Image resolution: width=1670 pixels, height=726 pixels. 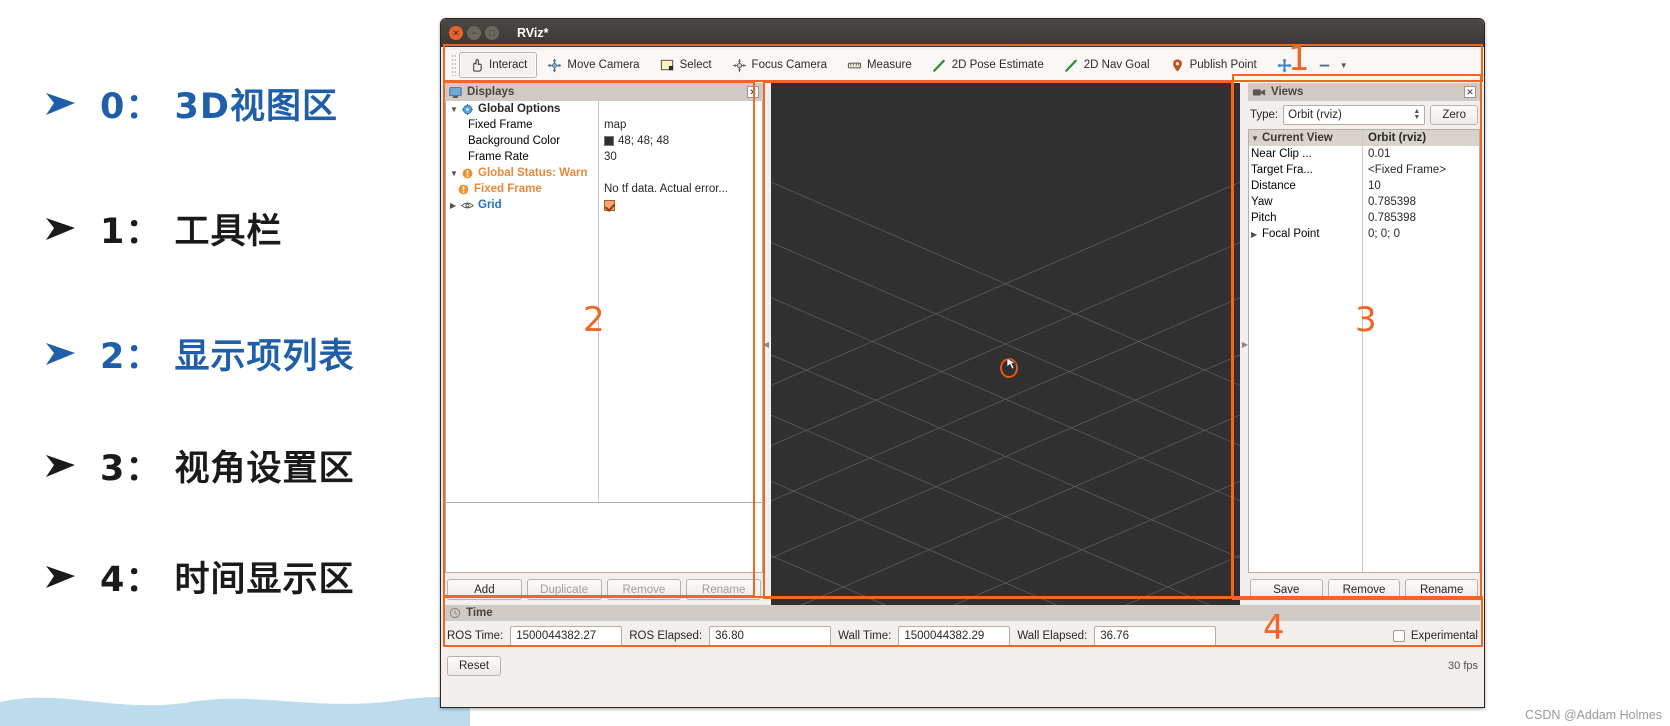 I want to click on focus-camera-icon, so click(x=739, y=65).